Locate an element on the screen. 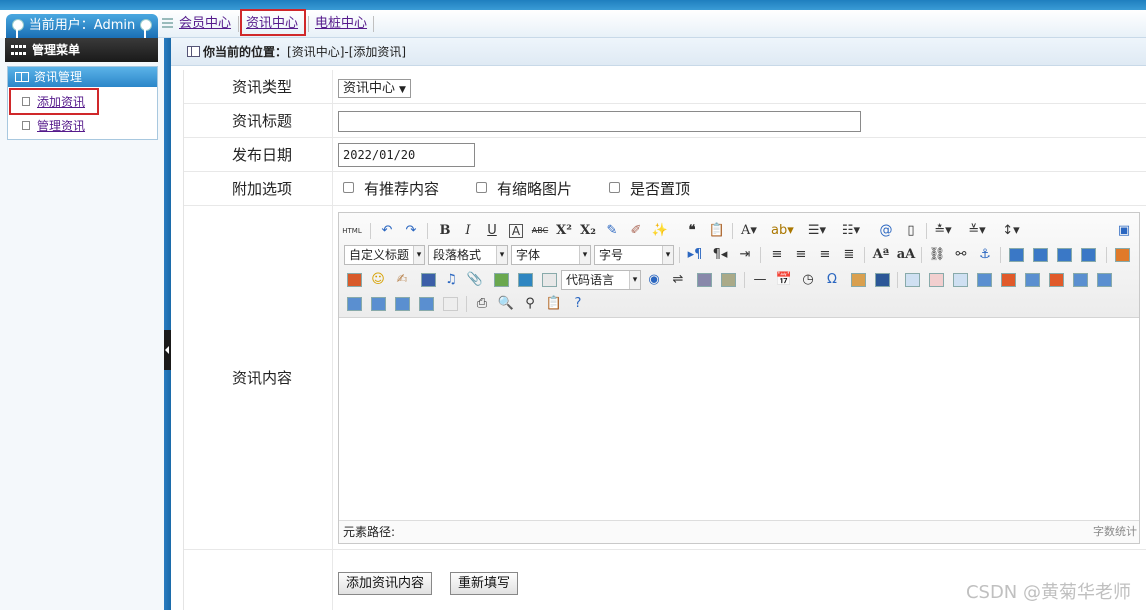  insert-frame-icon is located at coordinates (549, 280).